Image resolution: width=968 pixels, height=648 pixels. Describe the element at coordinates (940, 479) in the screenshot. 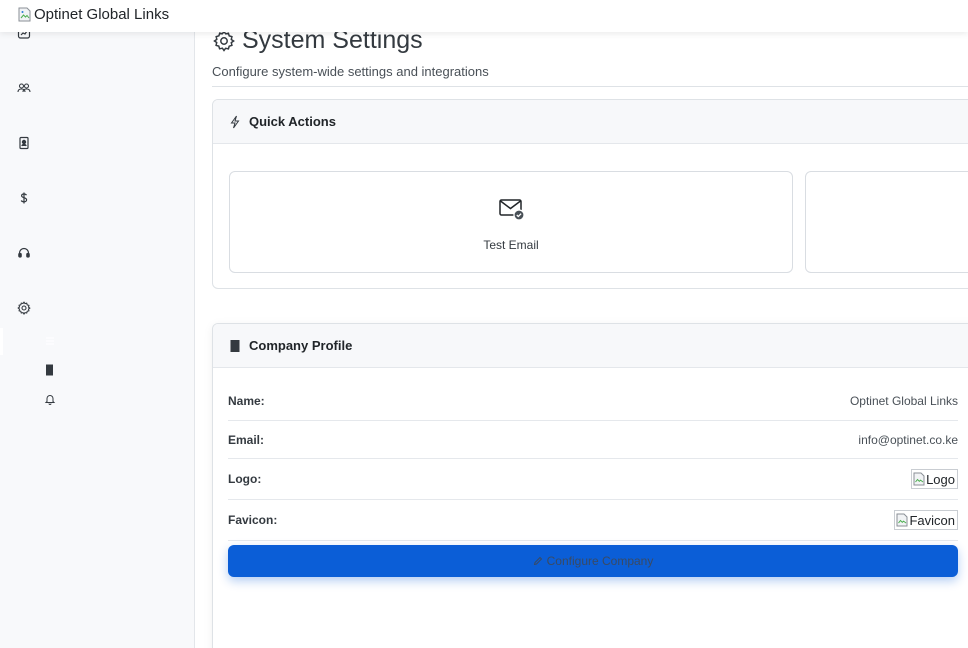

I see `company-logo-alt: Logo` at that location.